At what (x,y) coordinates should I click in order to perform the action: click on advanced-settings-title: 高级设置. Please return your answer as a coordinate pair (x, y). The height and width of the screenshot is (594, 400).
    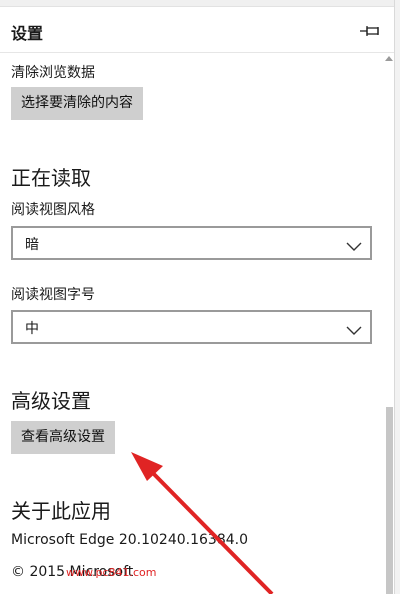
    Looking at the image, I should click on (51, 401).